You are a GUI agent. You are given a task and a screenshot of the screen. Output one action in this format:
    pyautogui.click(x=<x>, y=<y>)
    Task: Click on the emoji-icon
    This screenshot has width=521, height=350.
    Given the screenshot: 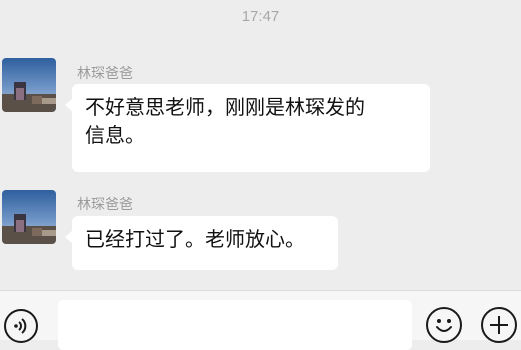 What is the action you would take?
    pyautogui.click(x=444, y=325)
    